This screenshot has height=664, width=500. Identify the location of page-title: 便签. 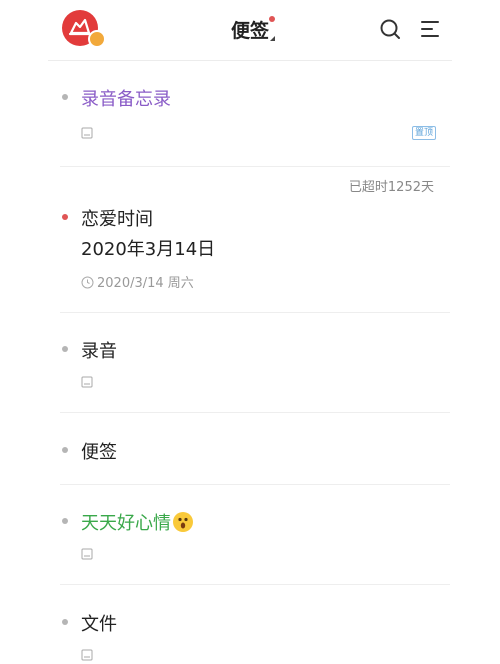
(249, 31).